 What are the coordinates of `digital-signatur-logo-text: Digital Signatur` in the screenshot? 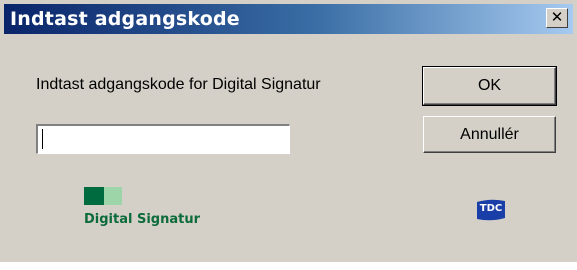 It's located at (142, 219).